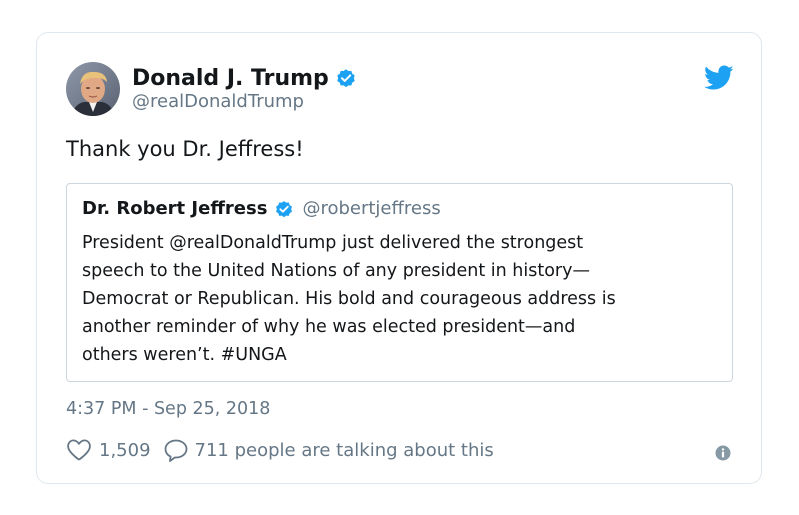  I want to click on avatar-image, so click(93, 89).